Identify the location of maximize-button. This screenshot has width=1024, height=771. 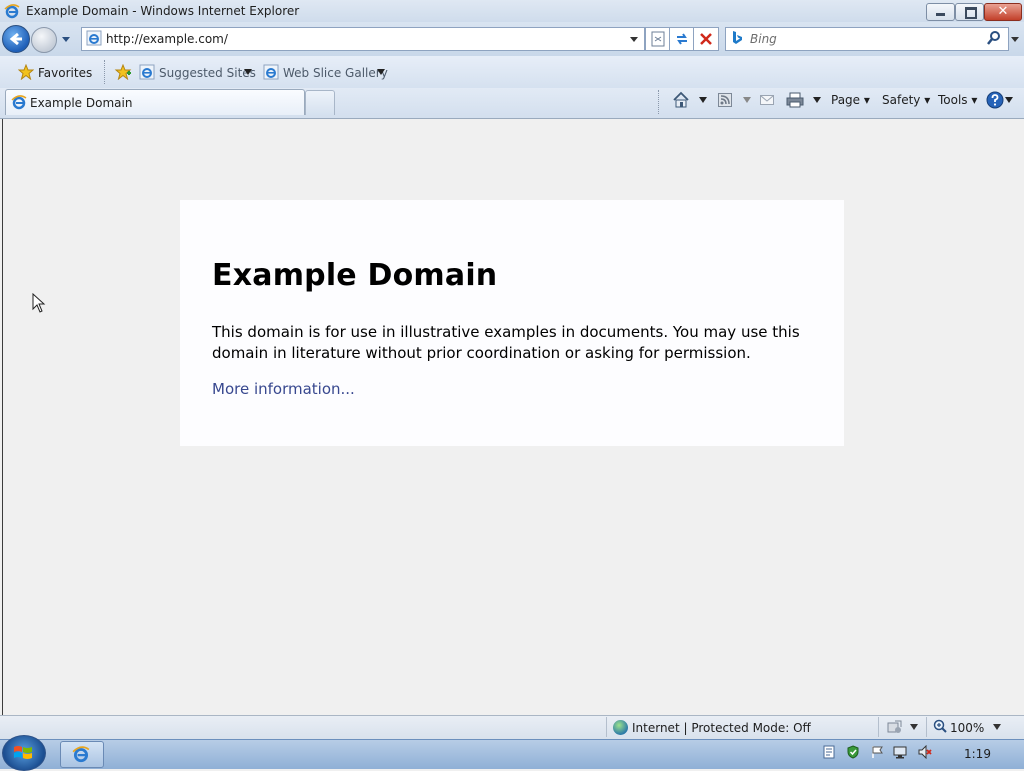
(969, 12).